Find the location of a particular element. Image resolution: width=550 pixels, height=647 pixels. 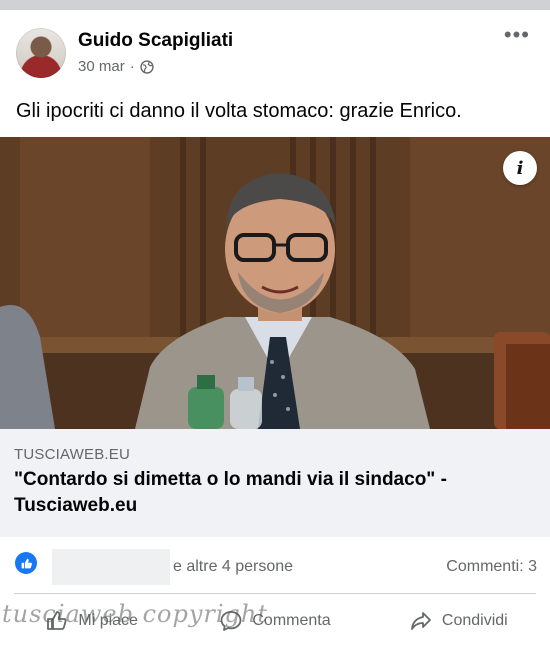

like-icon is located at coordinates (26, 563).